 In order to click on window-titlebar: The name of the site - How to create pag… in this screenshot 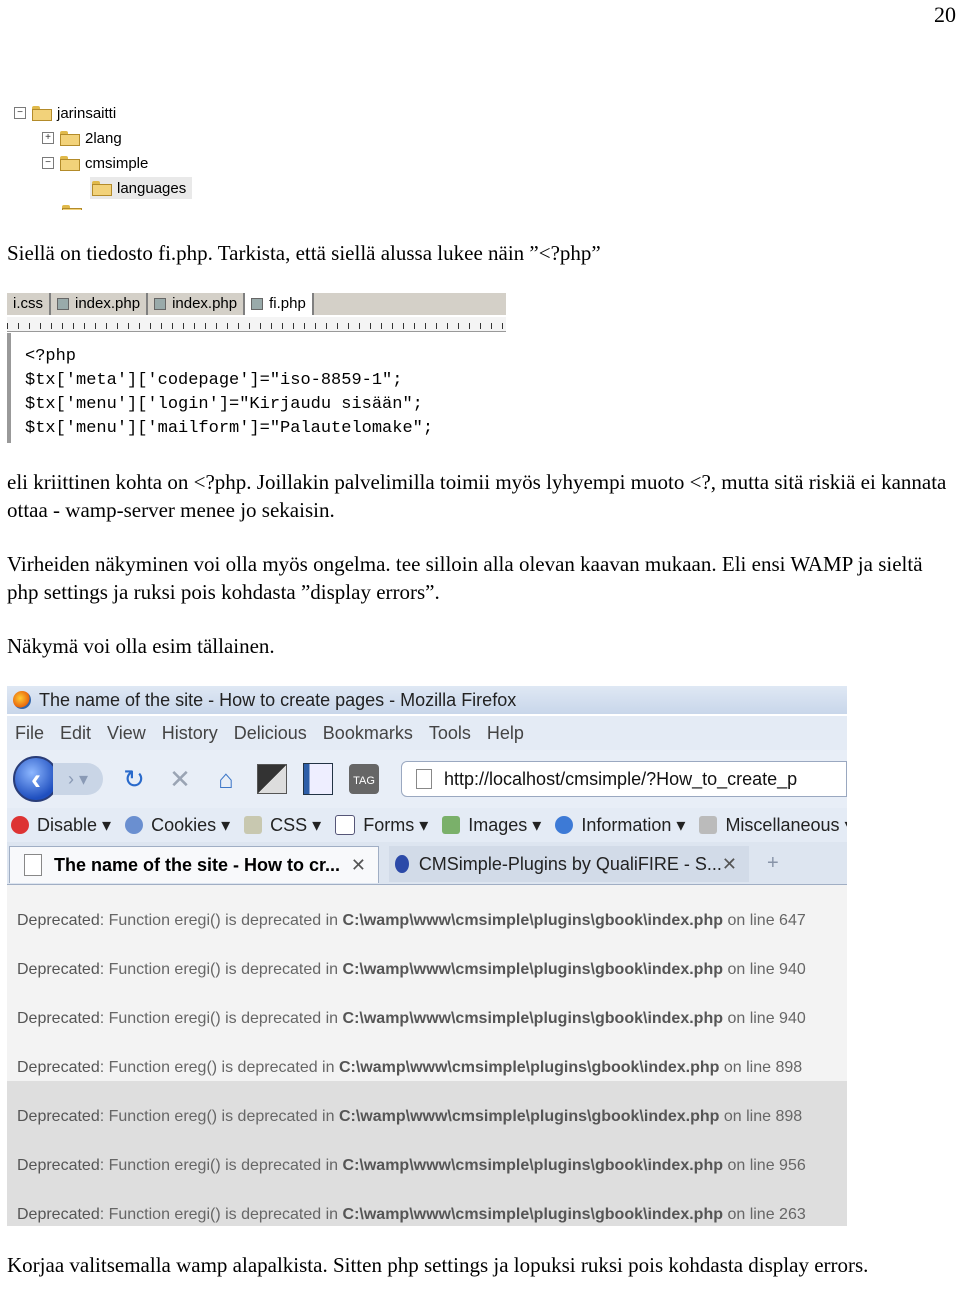, I will do `click(427, 700)`.